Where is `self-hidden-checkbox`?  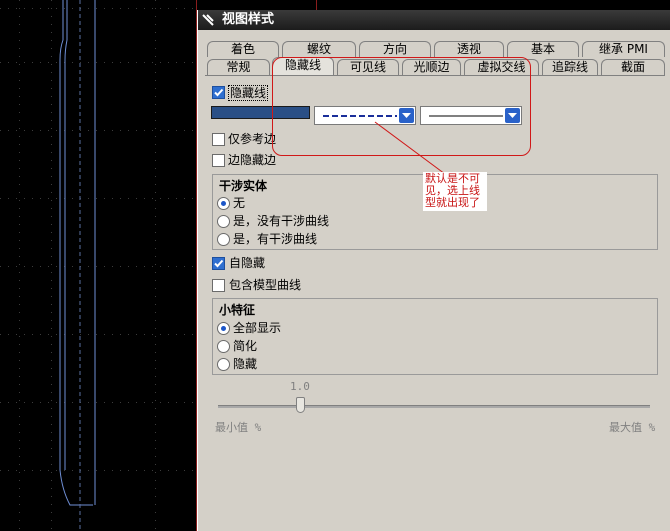
self-hidden-checkbox is located at coordinates (218, 263).